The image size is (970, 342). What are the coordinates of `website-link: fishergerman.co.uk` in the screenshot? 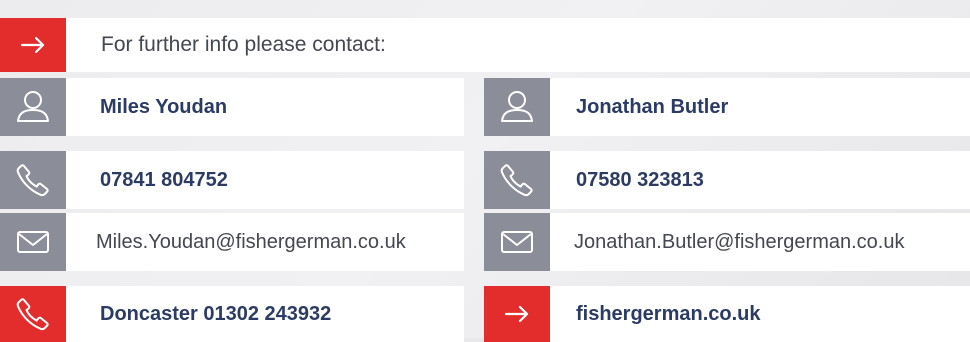 It's located at (668, 314).